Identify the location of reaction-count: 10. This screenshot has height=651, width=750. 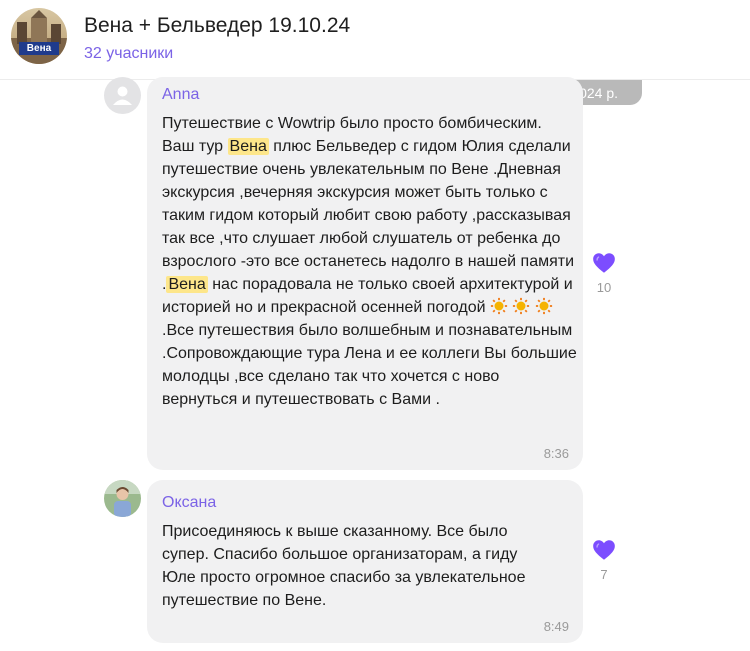
(604, 287).